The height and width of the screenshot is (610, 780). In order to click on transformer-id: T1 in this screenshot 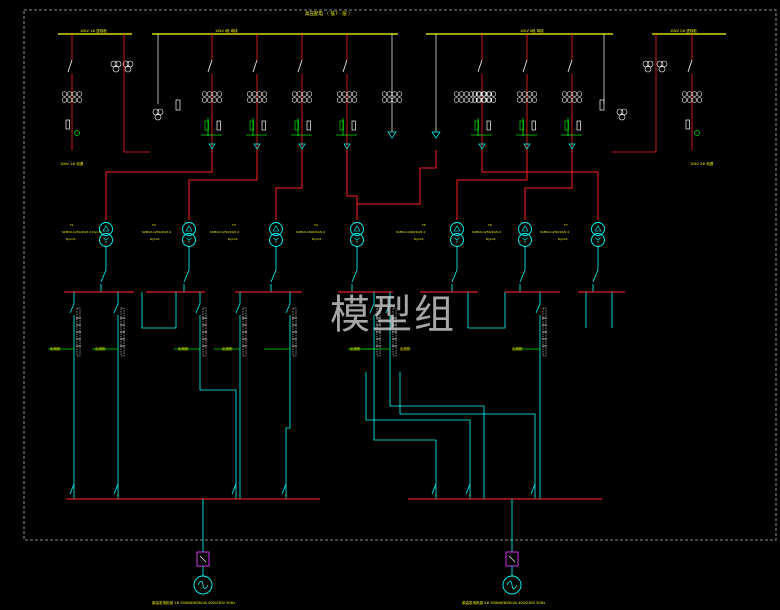, I will do `click(71, 225)`.